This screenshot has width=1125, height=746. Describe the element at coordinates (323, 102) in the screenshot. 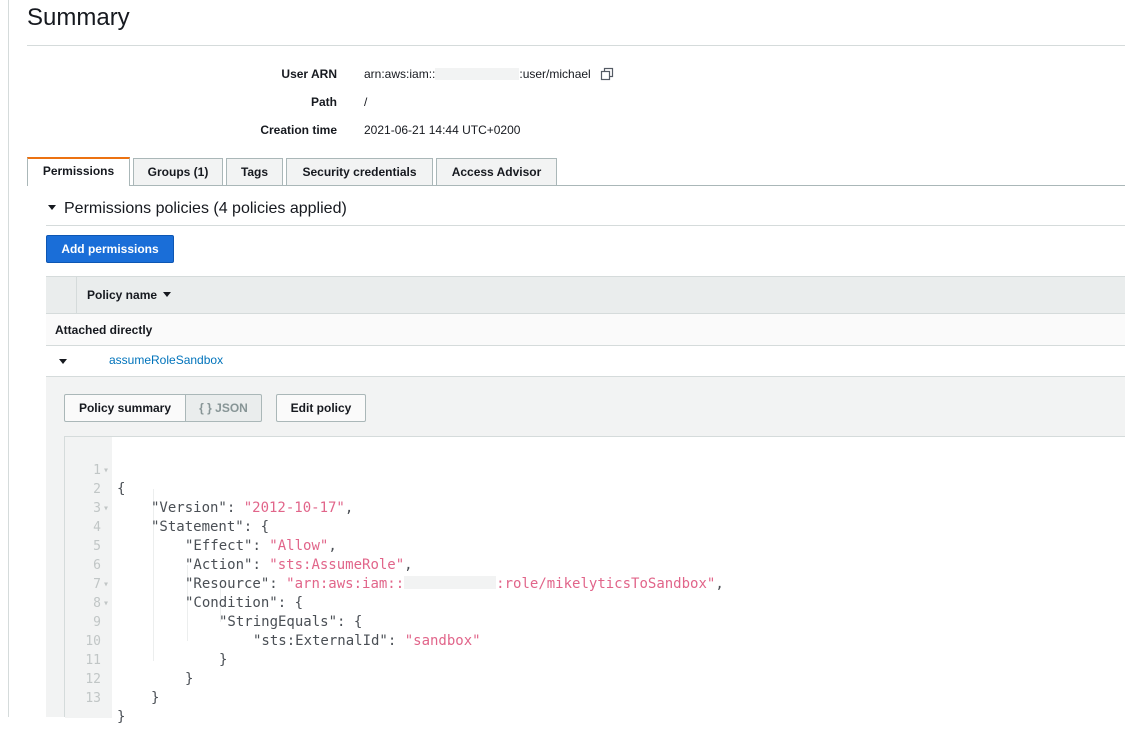

I see `path-label: Path` at that location.